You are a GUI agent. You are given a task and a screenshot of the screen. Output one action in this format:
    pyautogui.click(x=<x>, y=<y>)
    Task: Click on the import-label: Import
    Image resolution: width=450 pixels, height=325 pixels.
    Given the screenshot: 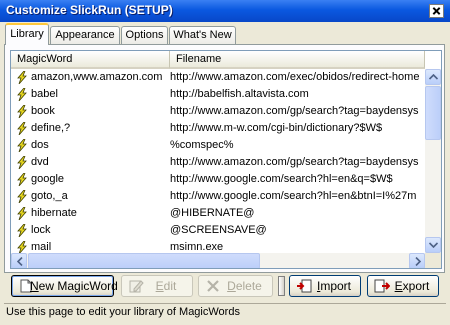 What is the action you would take?
    pyautogui.click(x=334, y=286)
    